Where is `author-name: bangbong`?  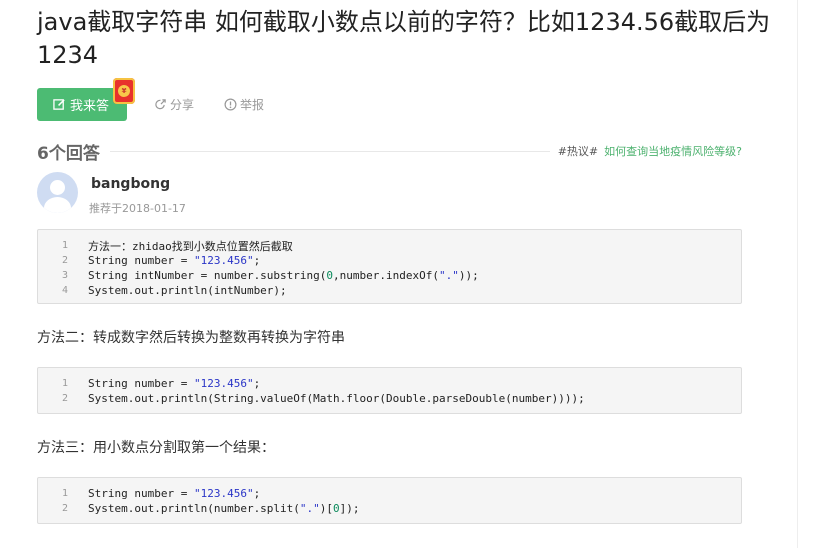 author-name: bangbong is located at coordinates (130, 184).